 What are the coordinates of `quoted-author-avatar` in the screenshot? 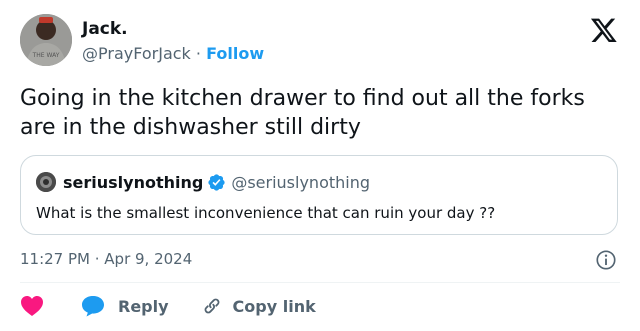 It's located at (46, 182).